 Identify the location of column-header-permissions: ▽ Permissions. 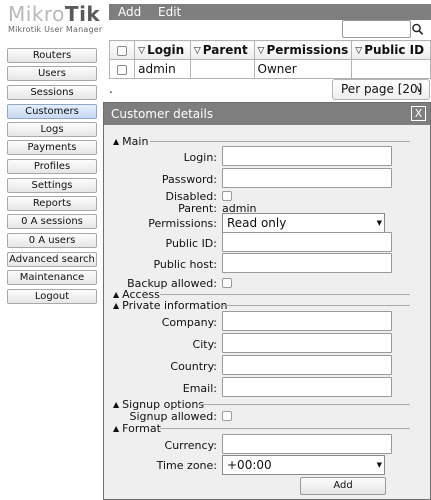
(303, 50).